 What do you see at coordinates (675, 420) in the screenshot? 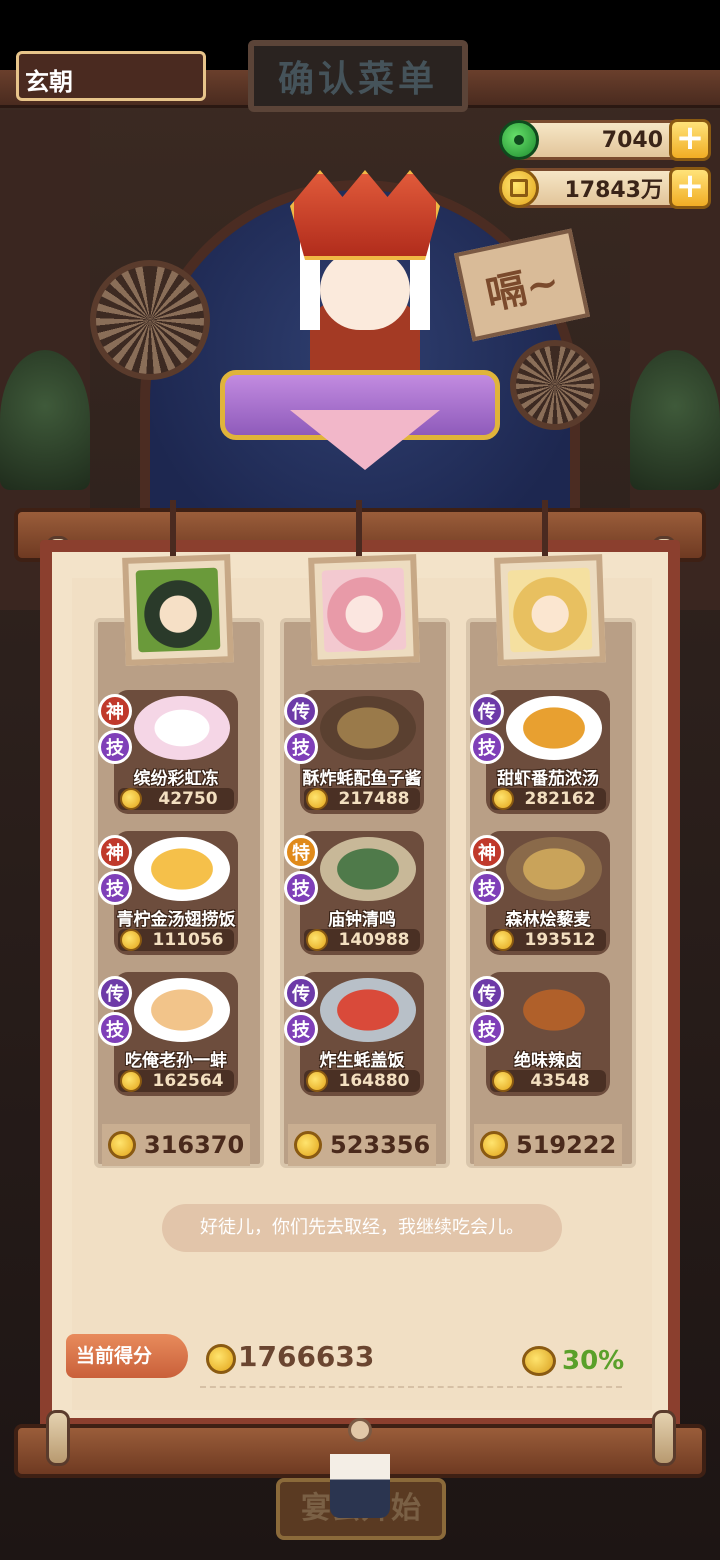
I see `right-plant` at bounding box center [675, 420].